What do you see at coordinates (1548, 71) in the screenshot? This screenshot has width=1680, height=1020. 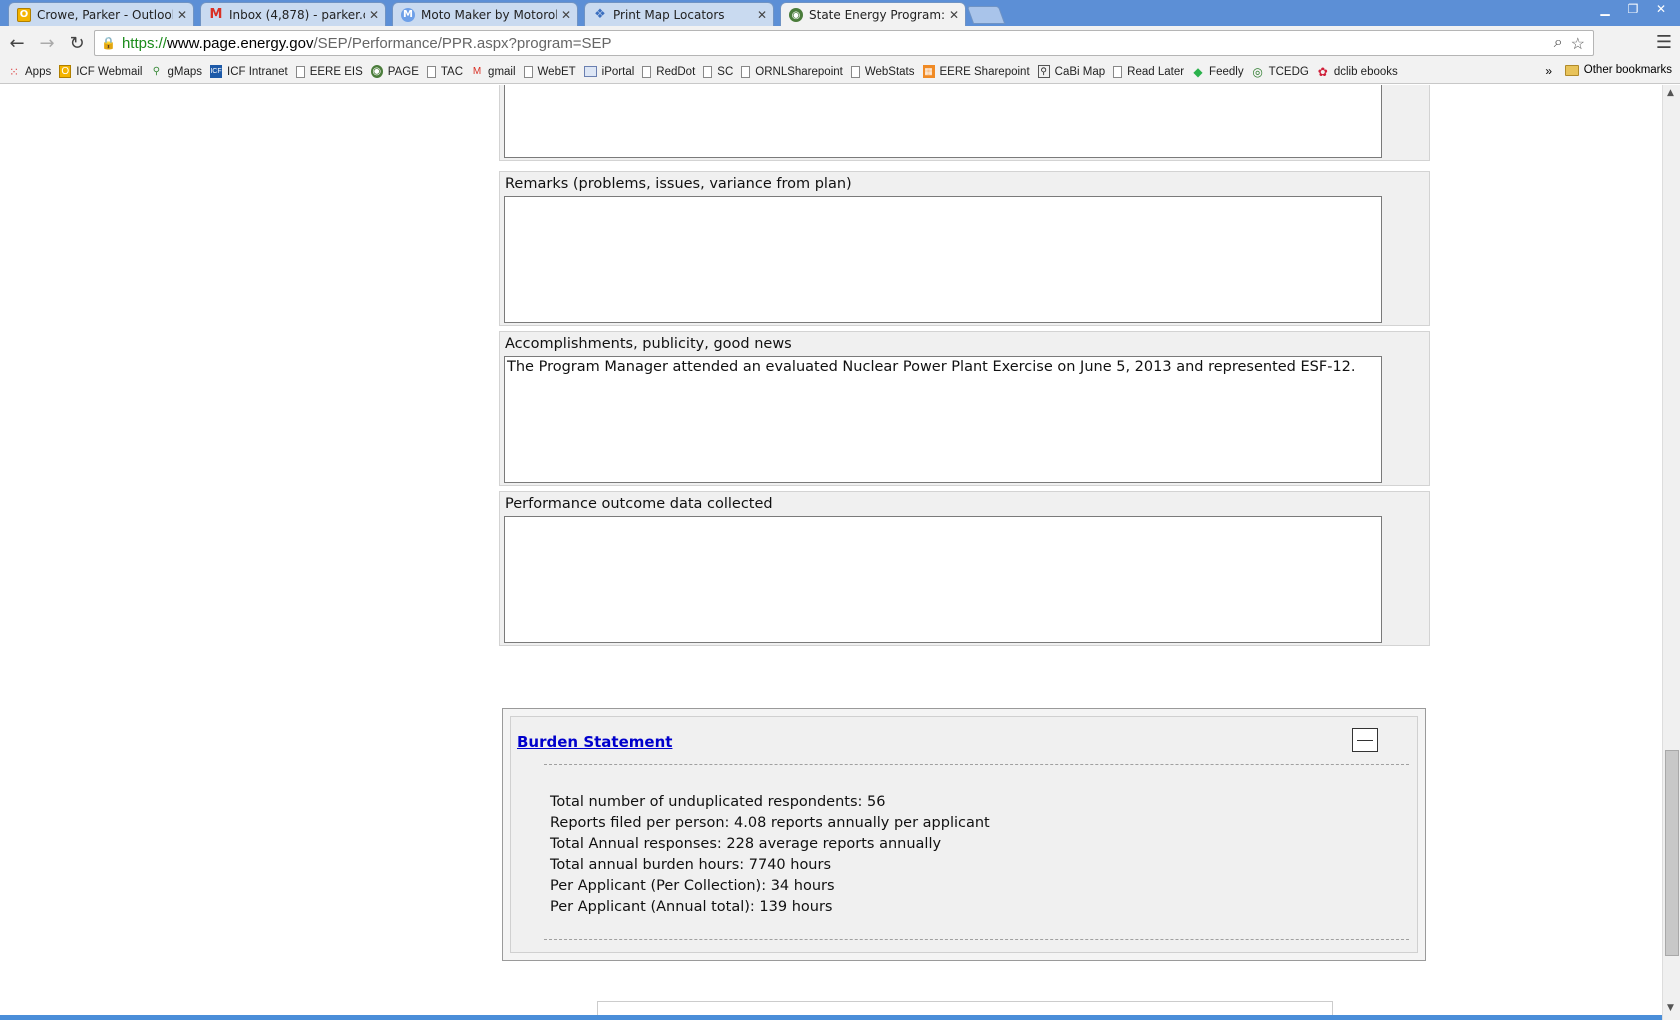 I see `more-bookmarks-chevron-icon: »` at bounding box center [1548, 71].